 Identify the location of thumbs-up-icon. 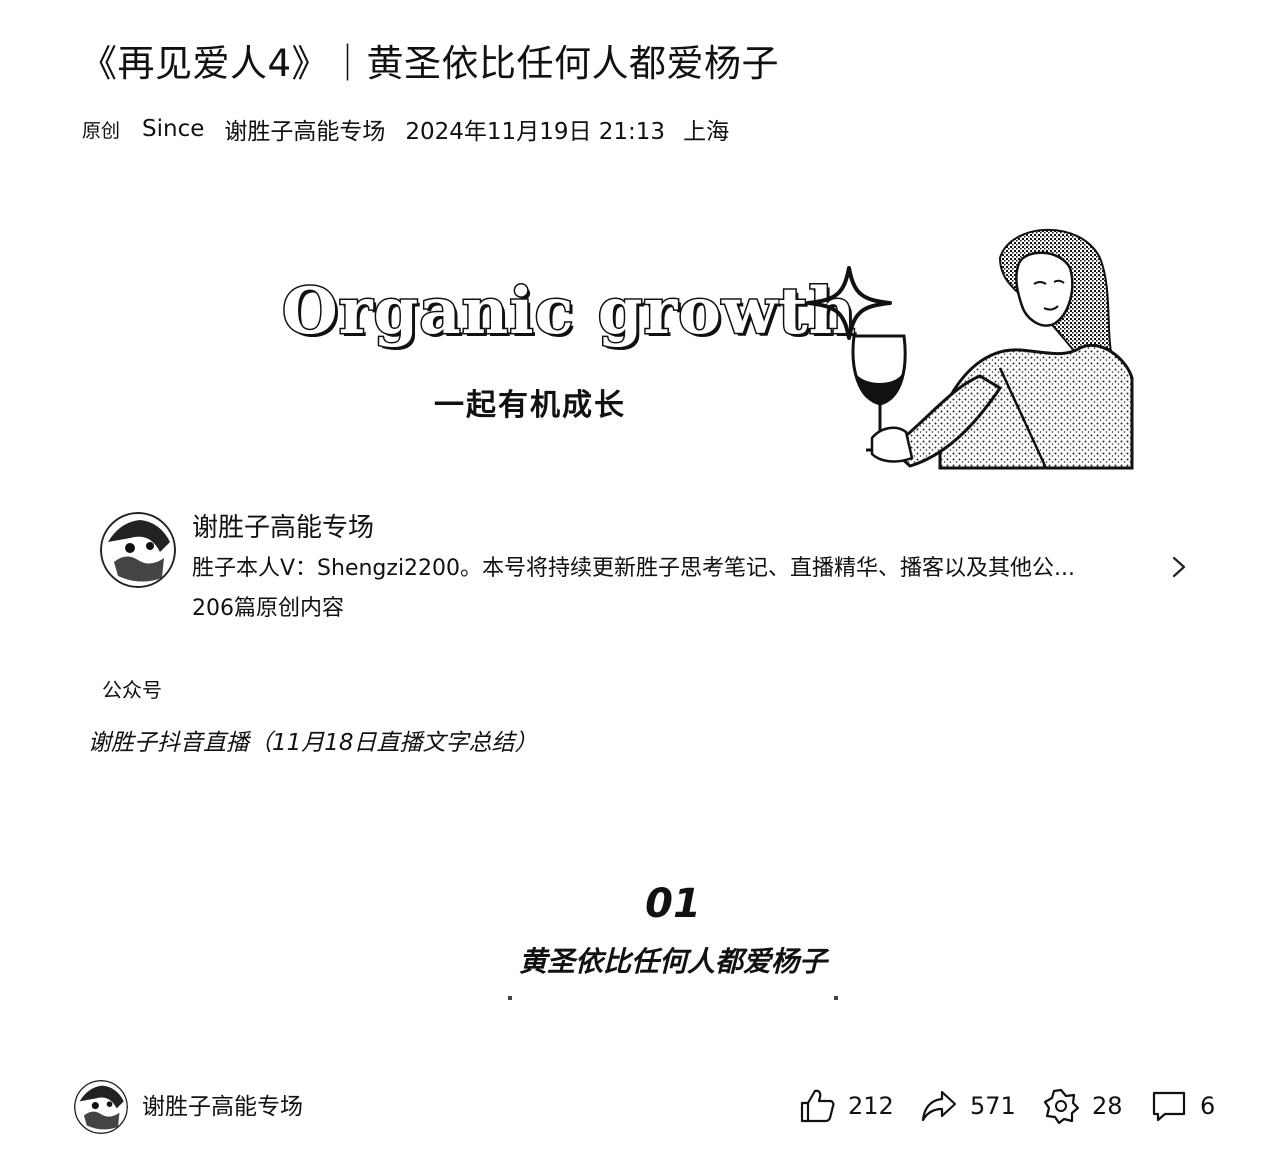
(817, 1106).